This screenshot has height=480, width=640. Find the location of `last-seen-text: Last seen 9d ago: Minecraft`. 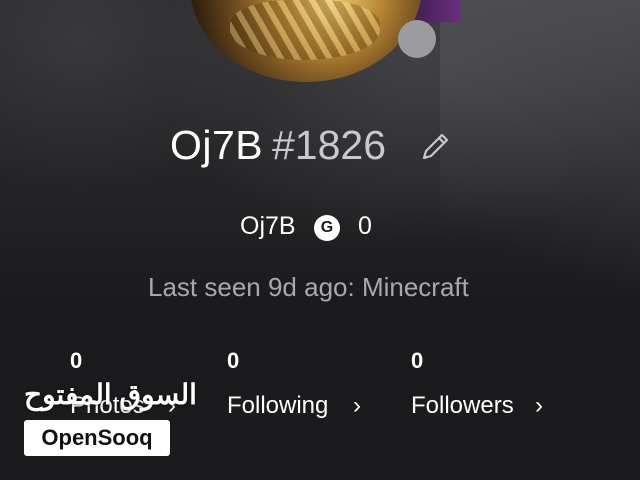

last-seen-text: Last seen 9d ago: Minecraft is located at coordinates (308, 287).